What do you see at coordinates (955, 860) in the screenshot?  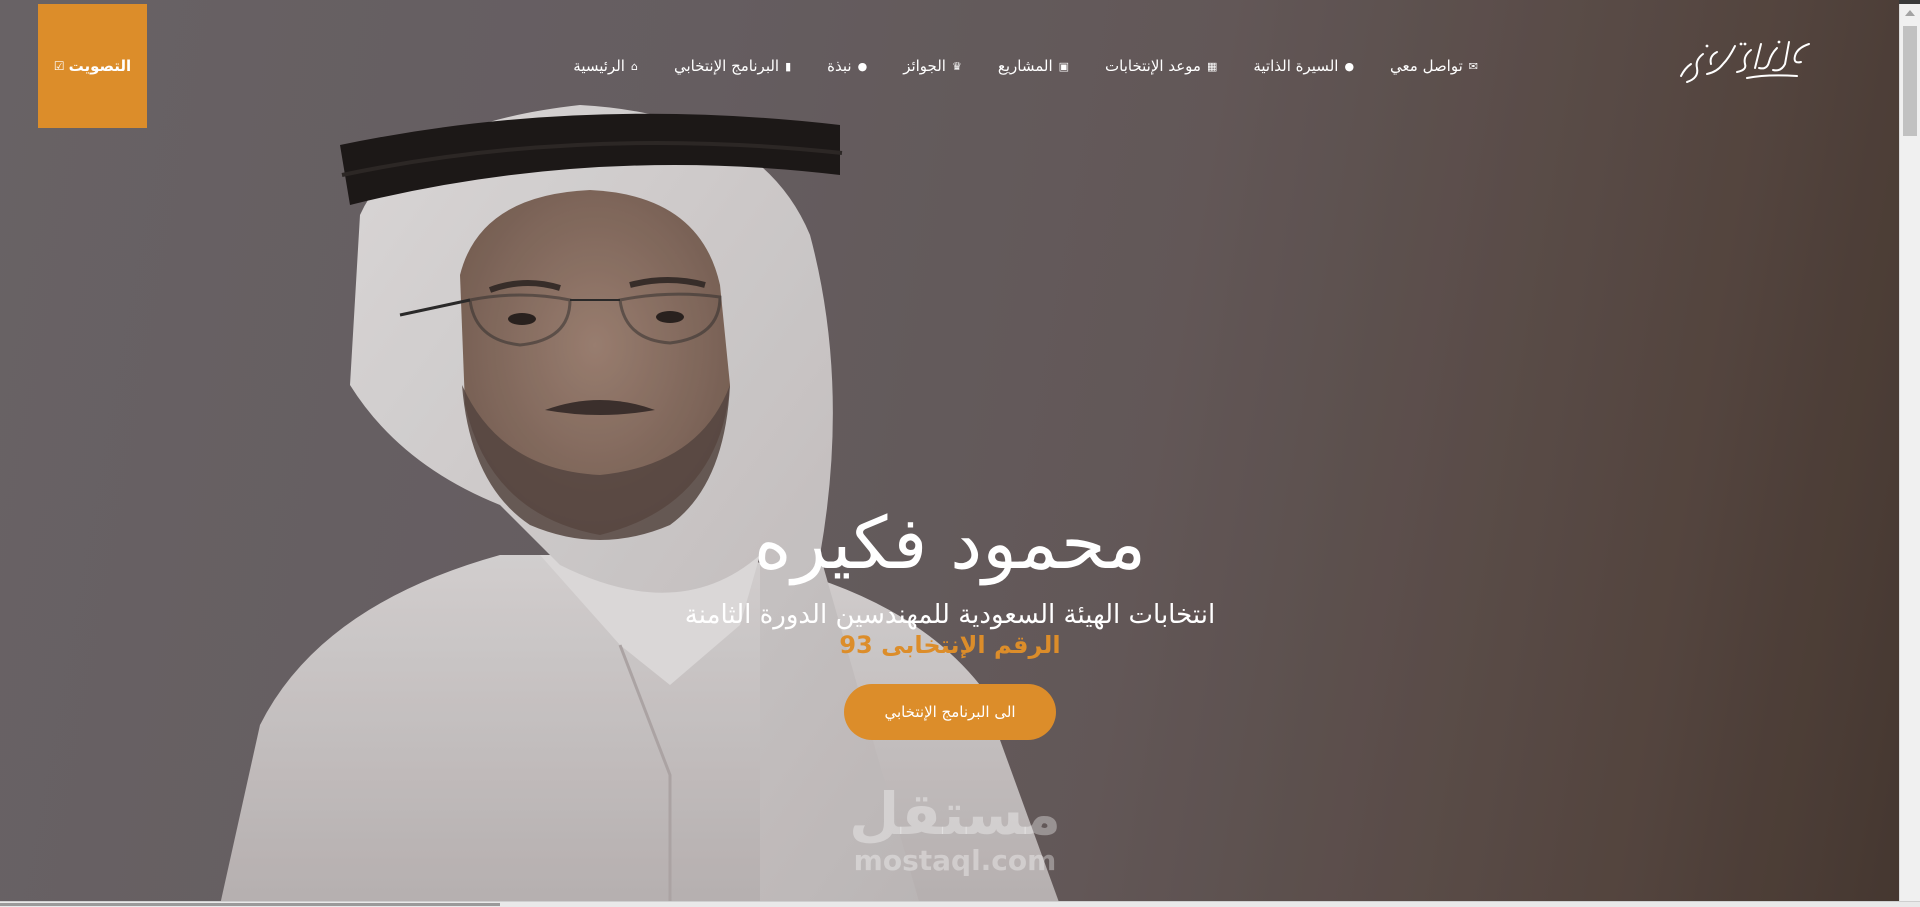 I see `watermark-latin: mostaql.com` at bounding box center [955, 860].